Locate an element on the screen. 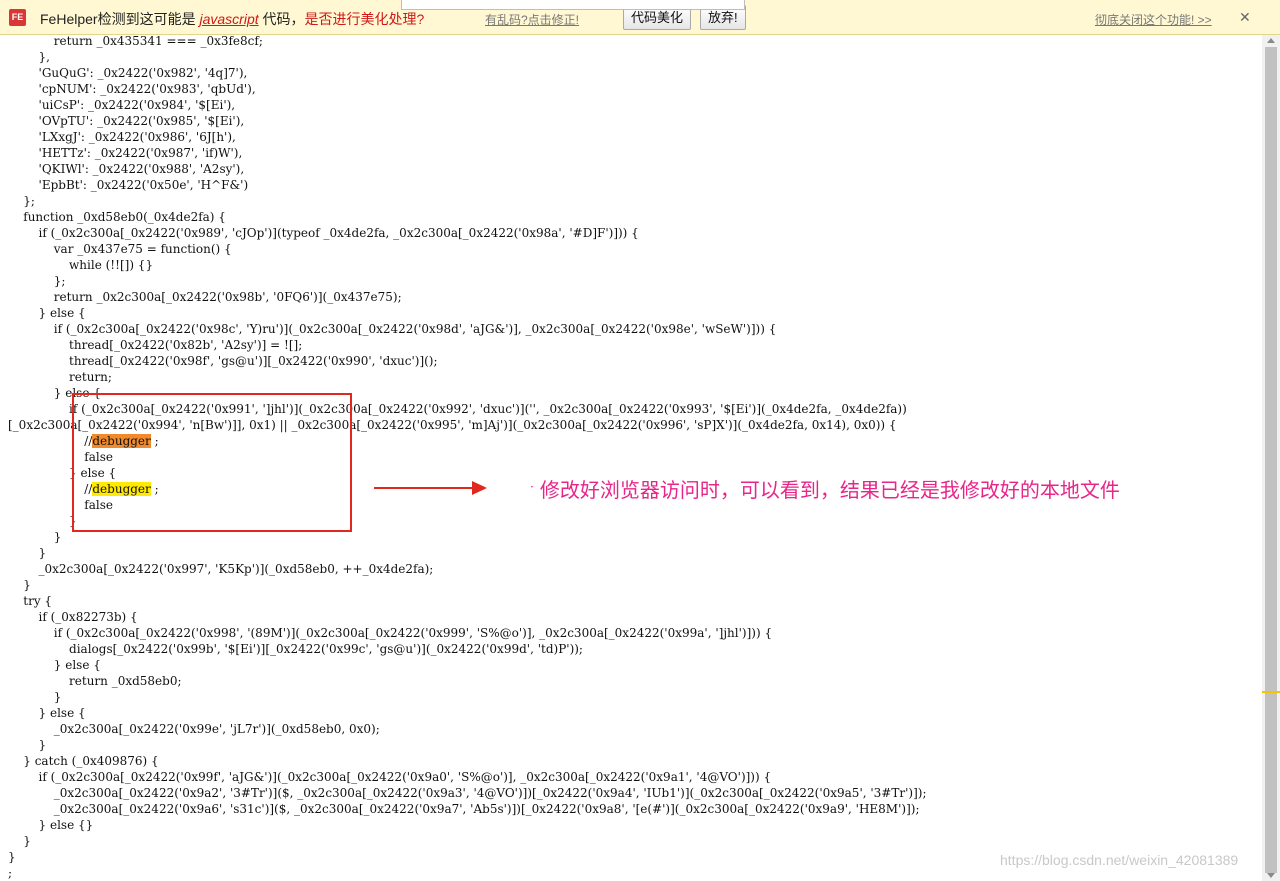 The height and width of the screenshot is (881, 1280). code-line: ; is located at coordinates (10, 873).